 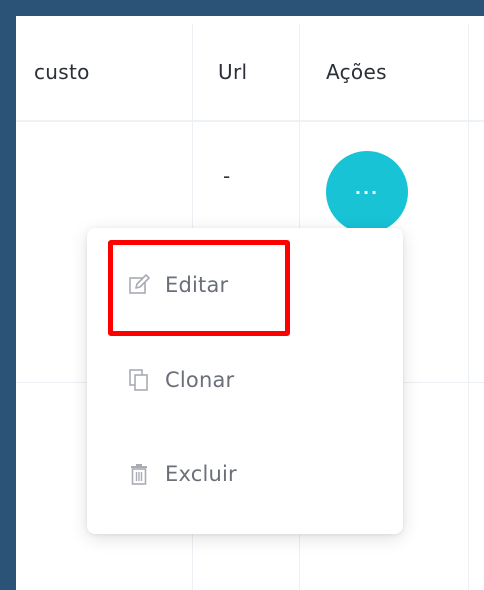 I want to click on table-cell-url: -, so click(x=227, y=176).